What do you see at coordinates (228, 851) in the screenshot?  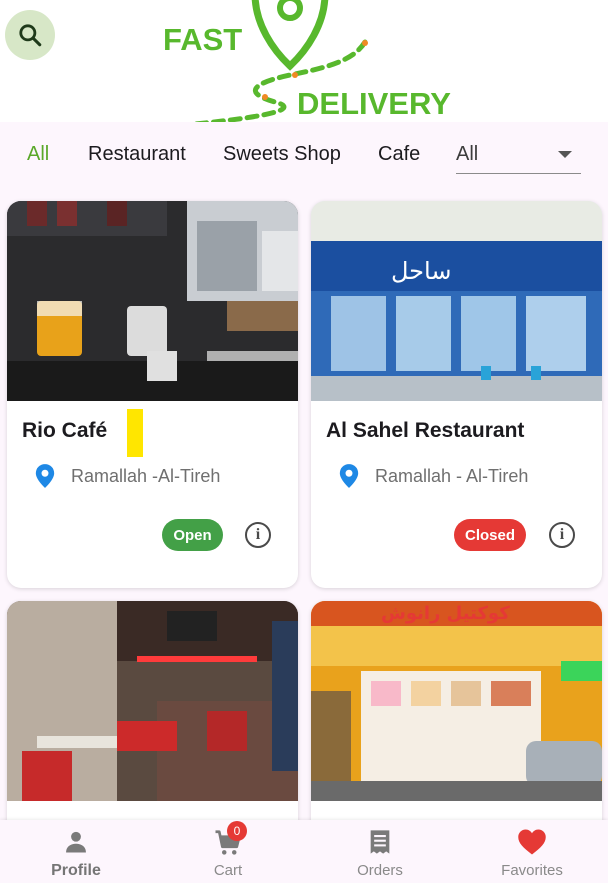 I see `nav-cart: 0 Cart` at bounding box center [228, 851].